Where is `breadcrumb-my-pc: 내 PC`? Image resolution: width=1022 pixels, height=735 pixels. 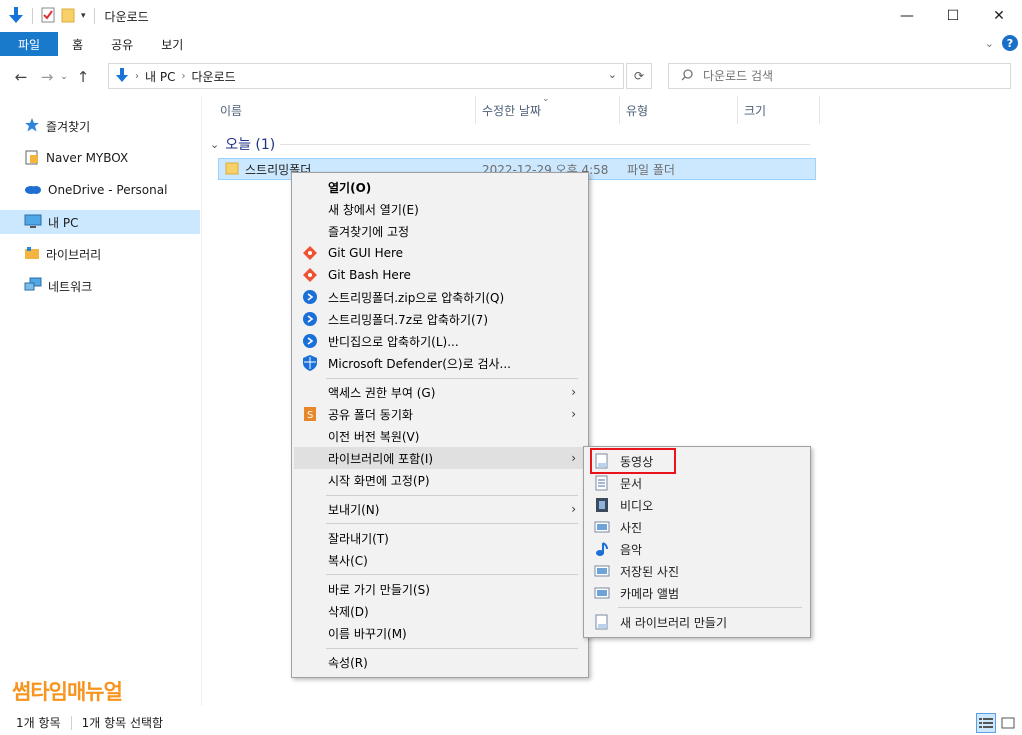
breadcrumb-my-pc: 내 PC is located at coordinates (160, 76).